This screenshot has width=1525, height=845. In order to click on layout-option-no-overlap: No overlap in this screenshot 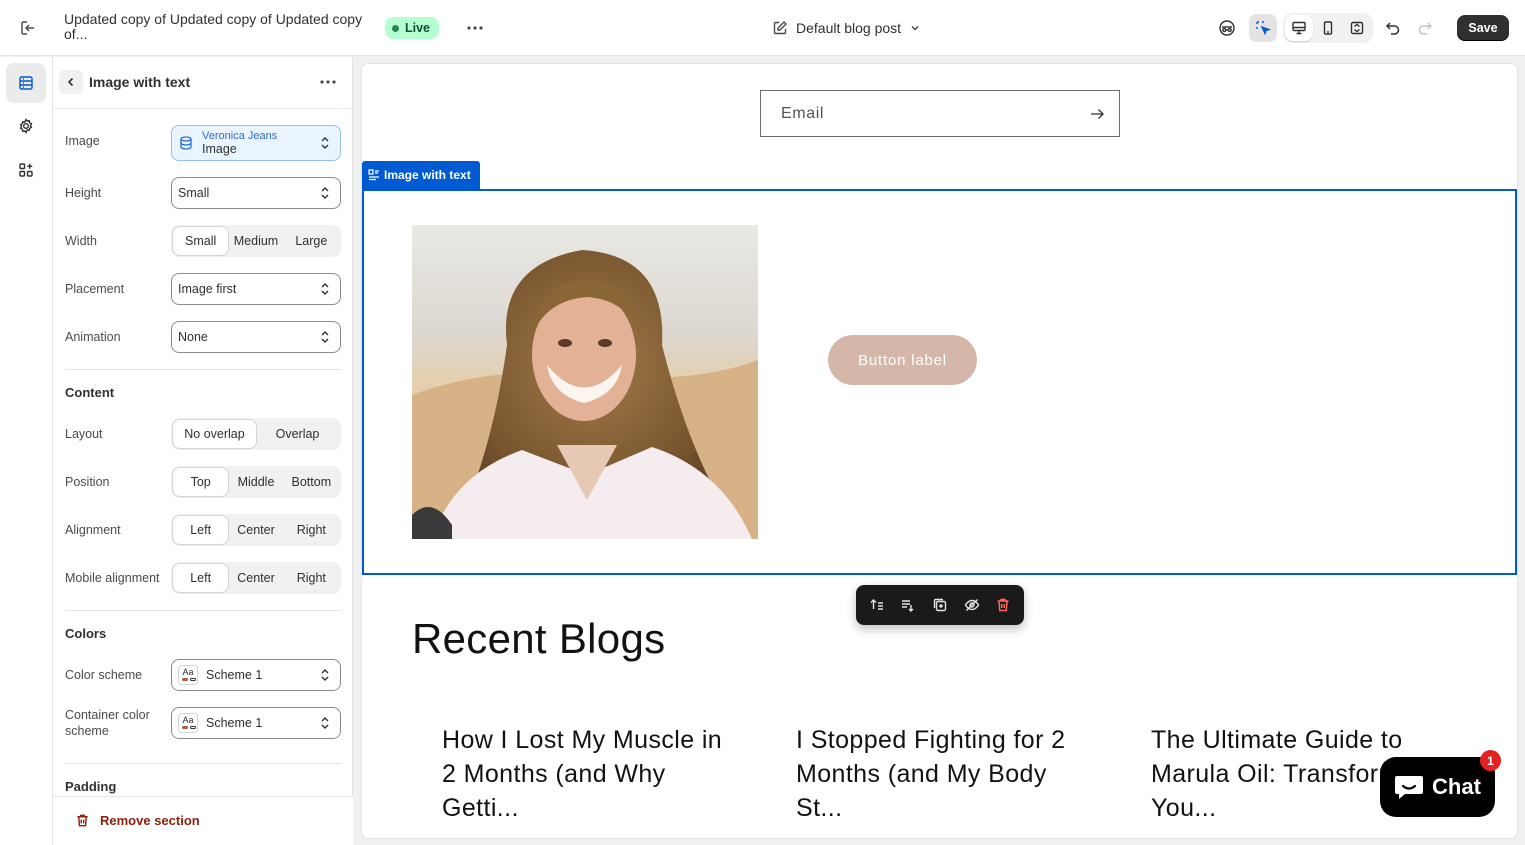, I will do `click(214, 434)`.